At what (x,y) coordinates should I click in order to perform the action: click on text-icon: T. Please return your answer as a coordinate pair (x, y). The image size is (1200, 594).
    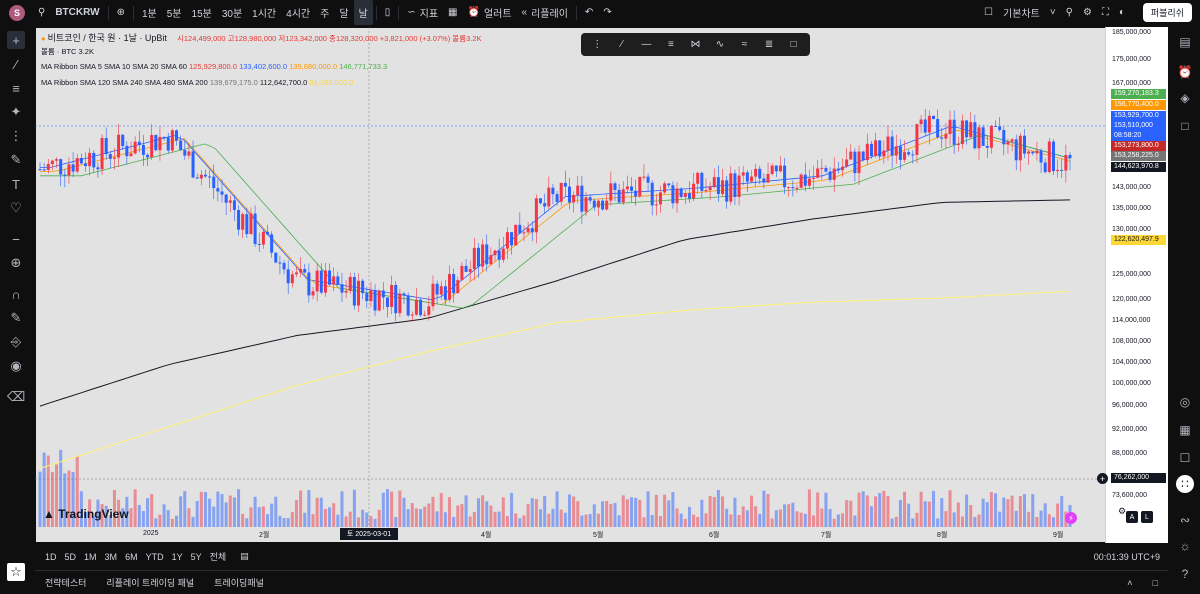
    Looking at the image, I should click on (16, 184).